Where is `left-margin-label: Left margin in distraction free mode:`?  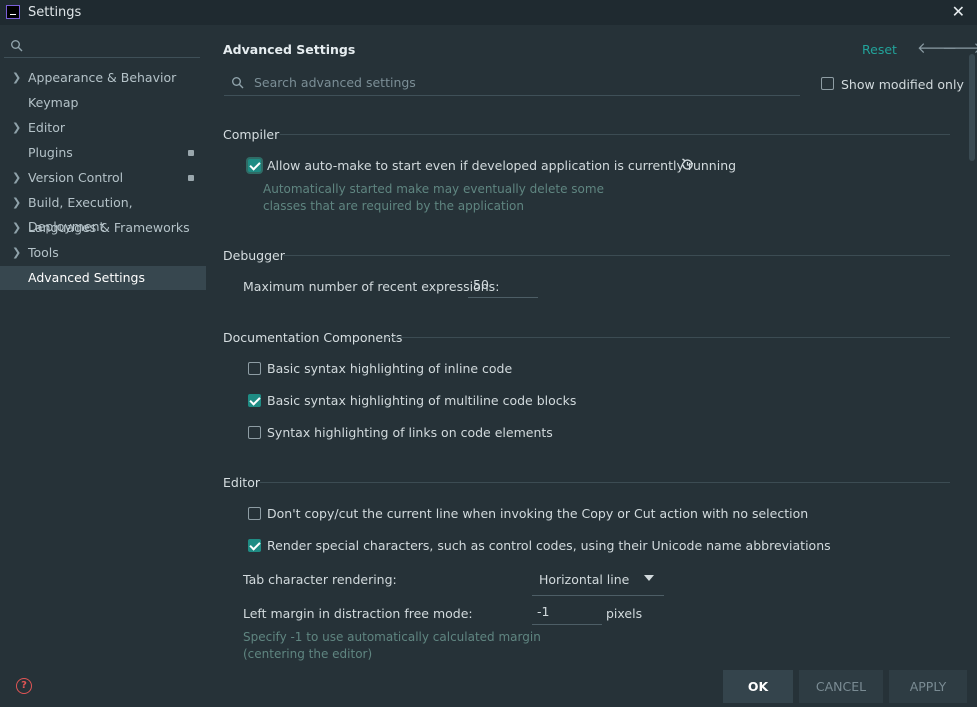
left-margin-label: Left margin in distraction free mode: is located at coordinates (358, 613).